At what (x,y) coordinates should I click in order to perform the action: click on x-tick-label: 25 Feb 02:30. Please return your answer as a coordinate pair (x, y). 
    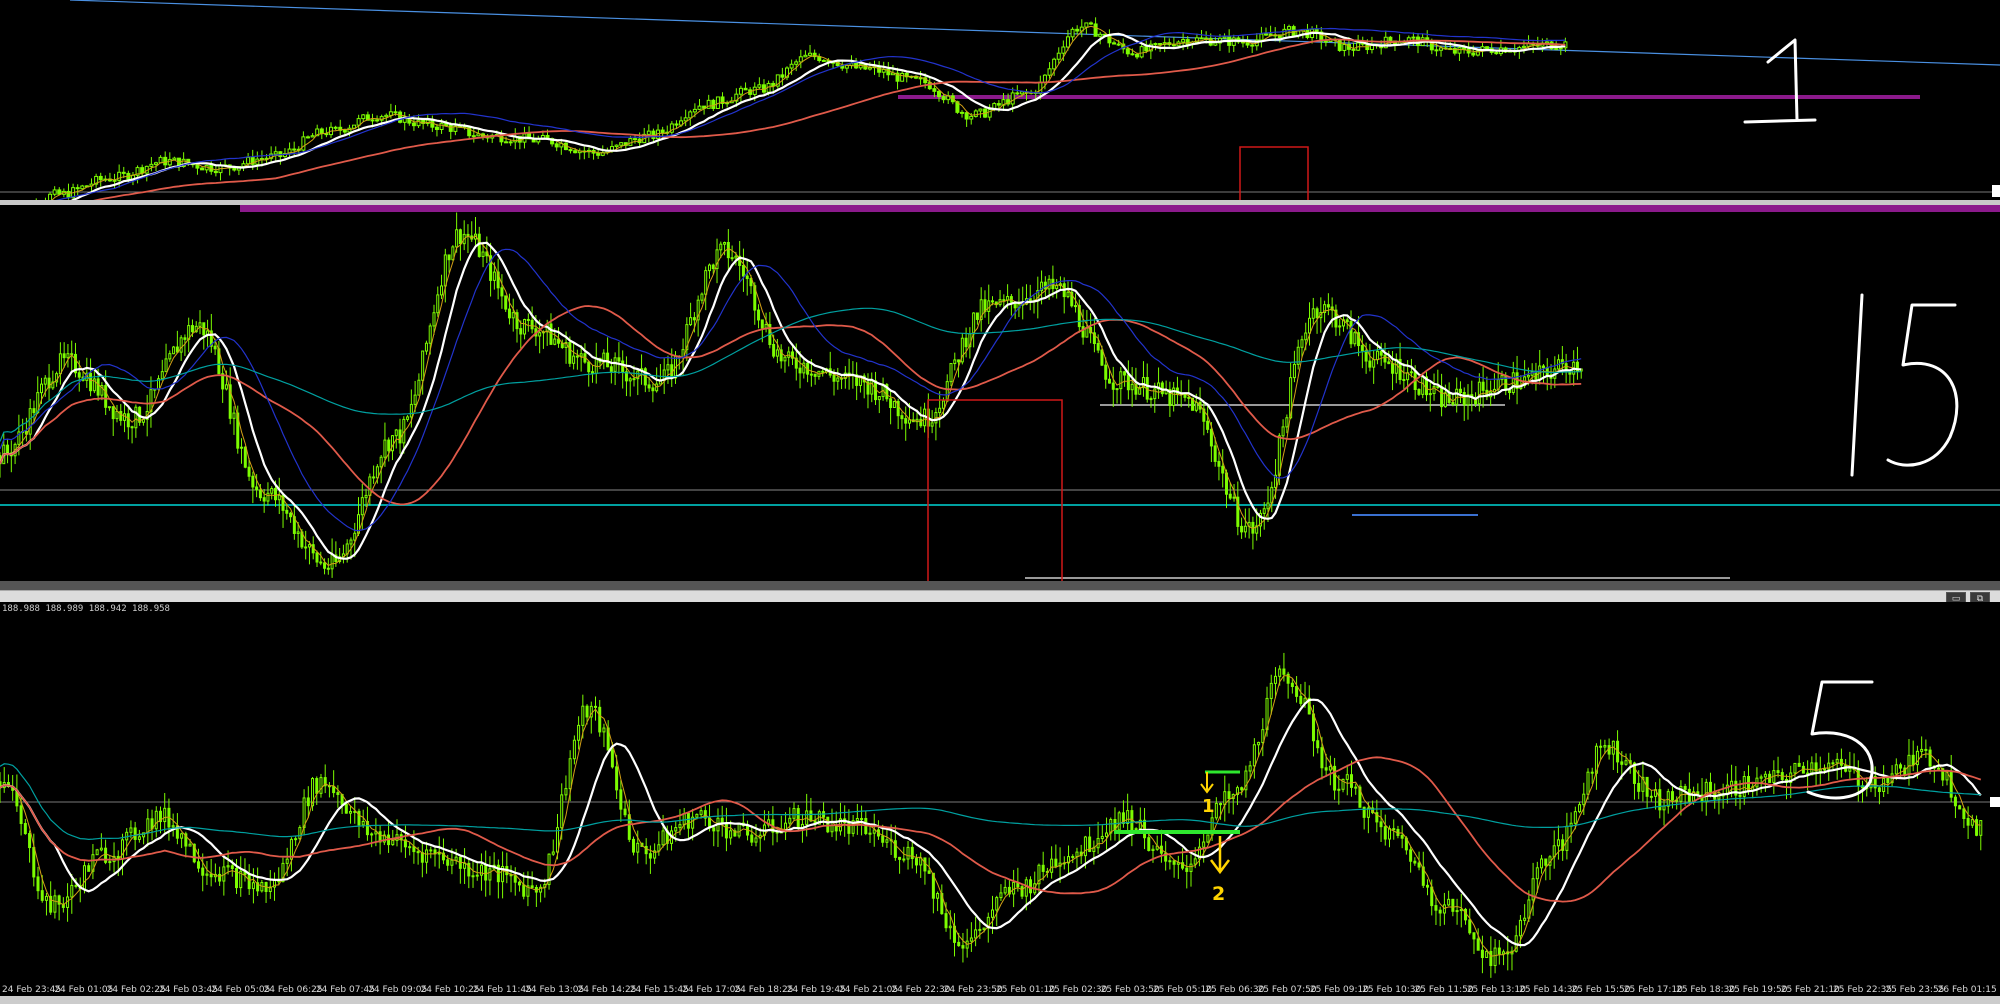
    Looking at the image, I should click on (1077, 990).